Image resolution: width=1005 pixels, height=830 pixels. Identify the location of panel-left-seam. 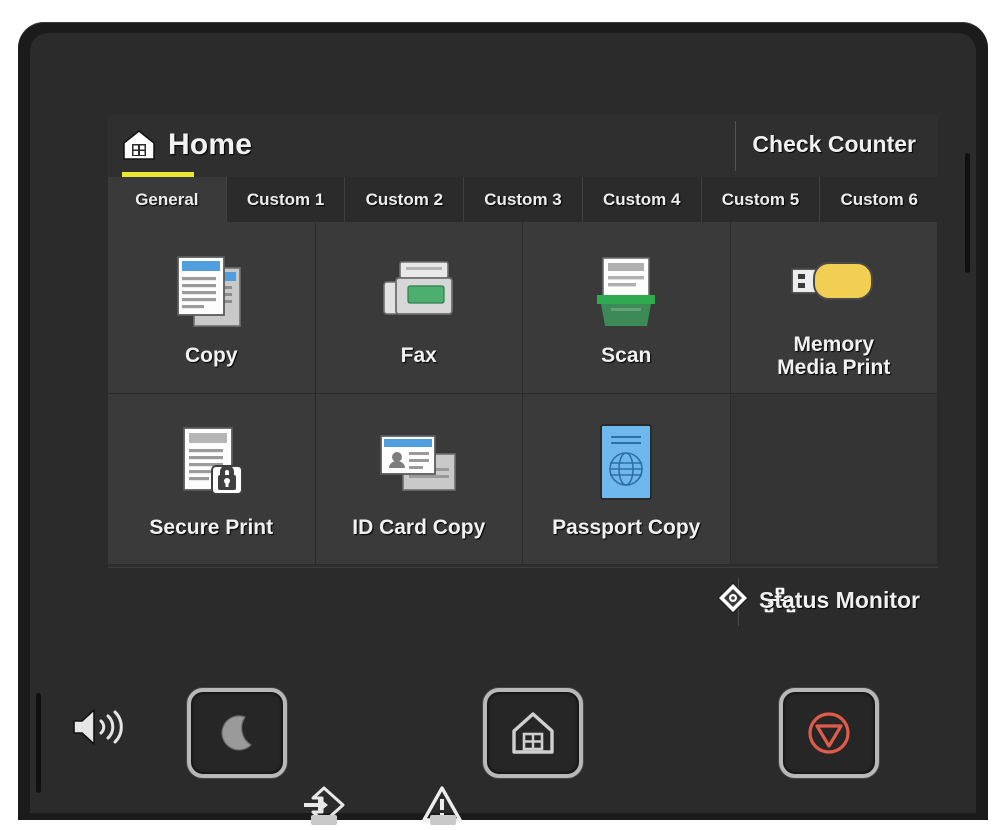
(38, 743).